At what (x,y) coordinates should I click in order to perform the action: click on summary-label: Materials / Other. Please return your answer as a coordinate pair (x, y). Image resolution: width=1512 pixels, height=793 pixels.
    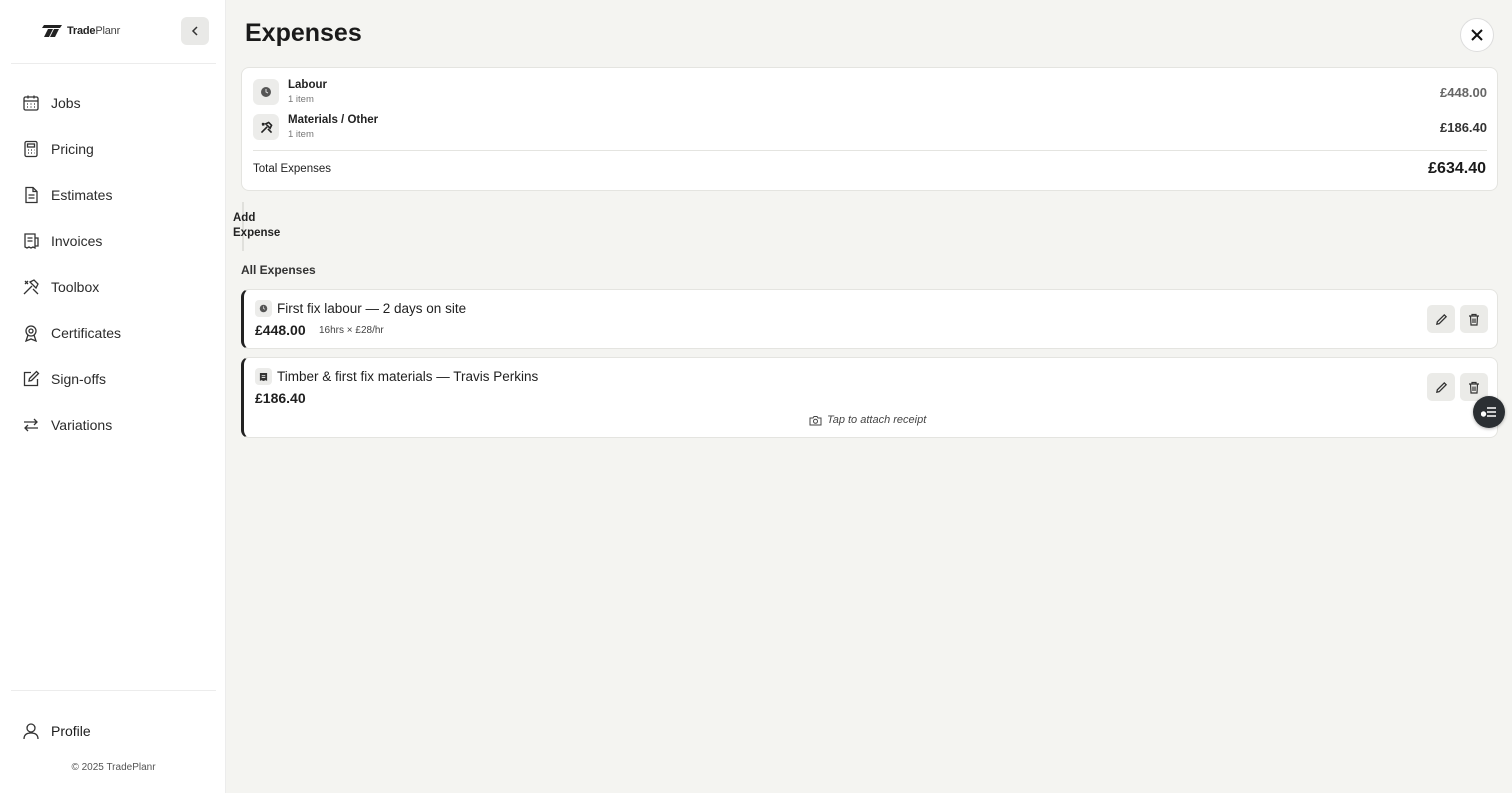
    Looking at the image, I should click on (333, 120).